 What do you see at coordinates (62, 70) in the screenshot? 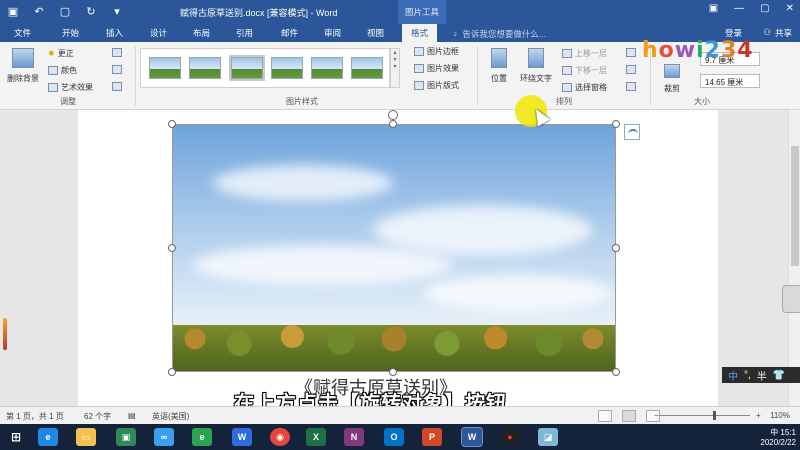
I see `color-button: 颜色` at bounding box center [62, 70].